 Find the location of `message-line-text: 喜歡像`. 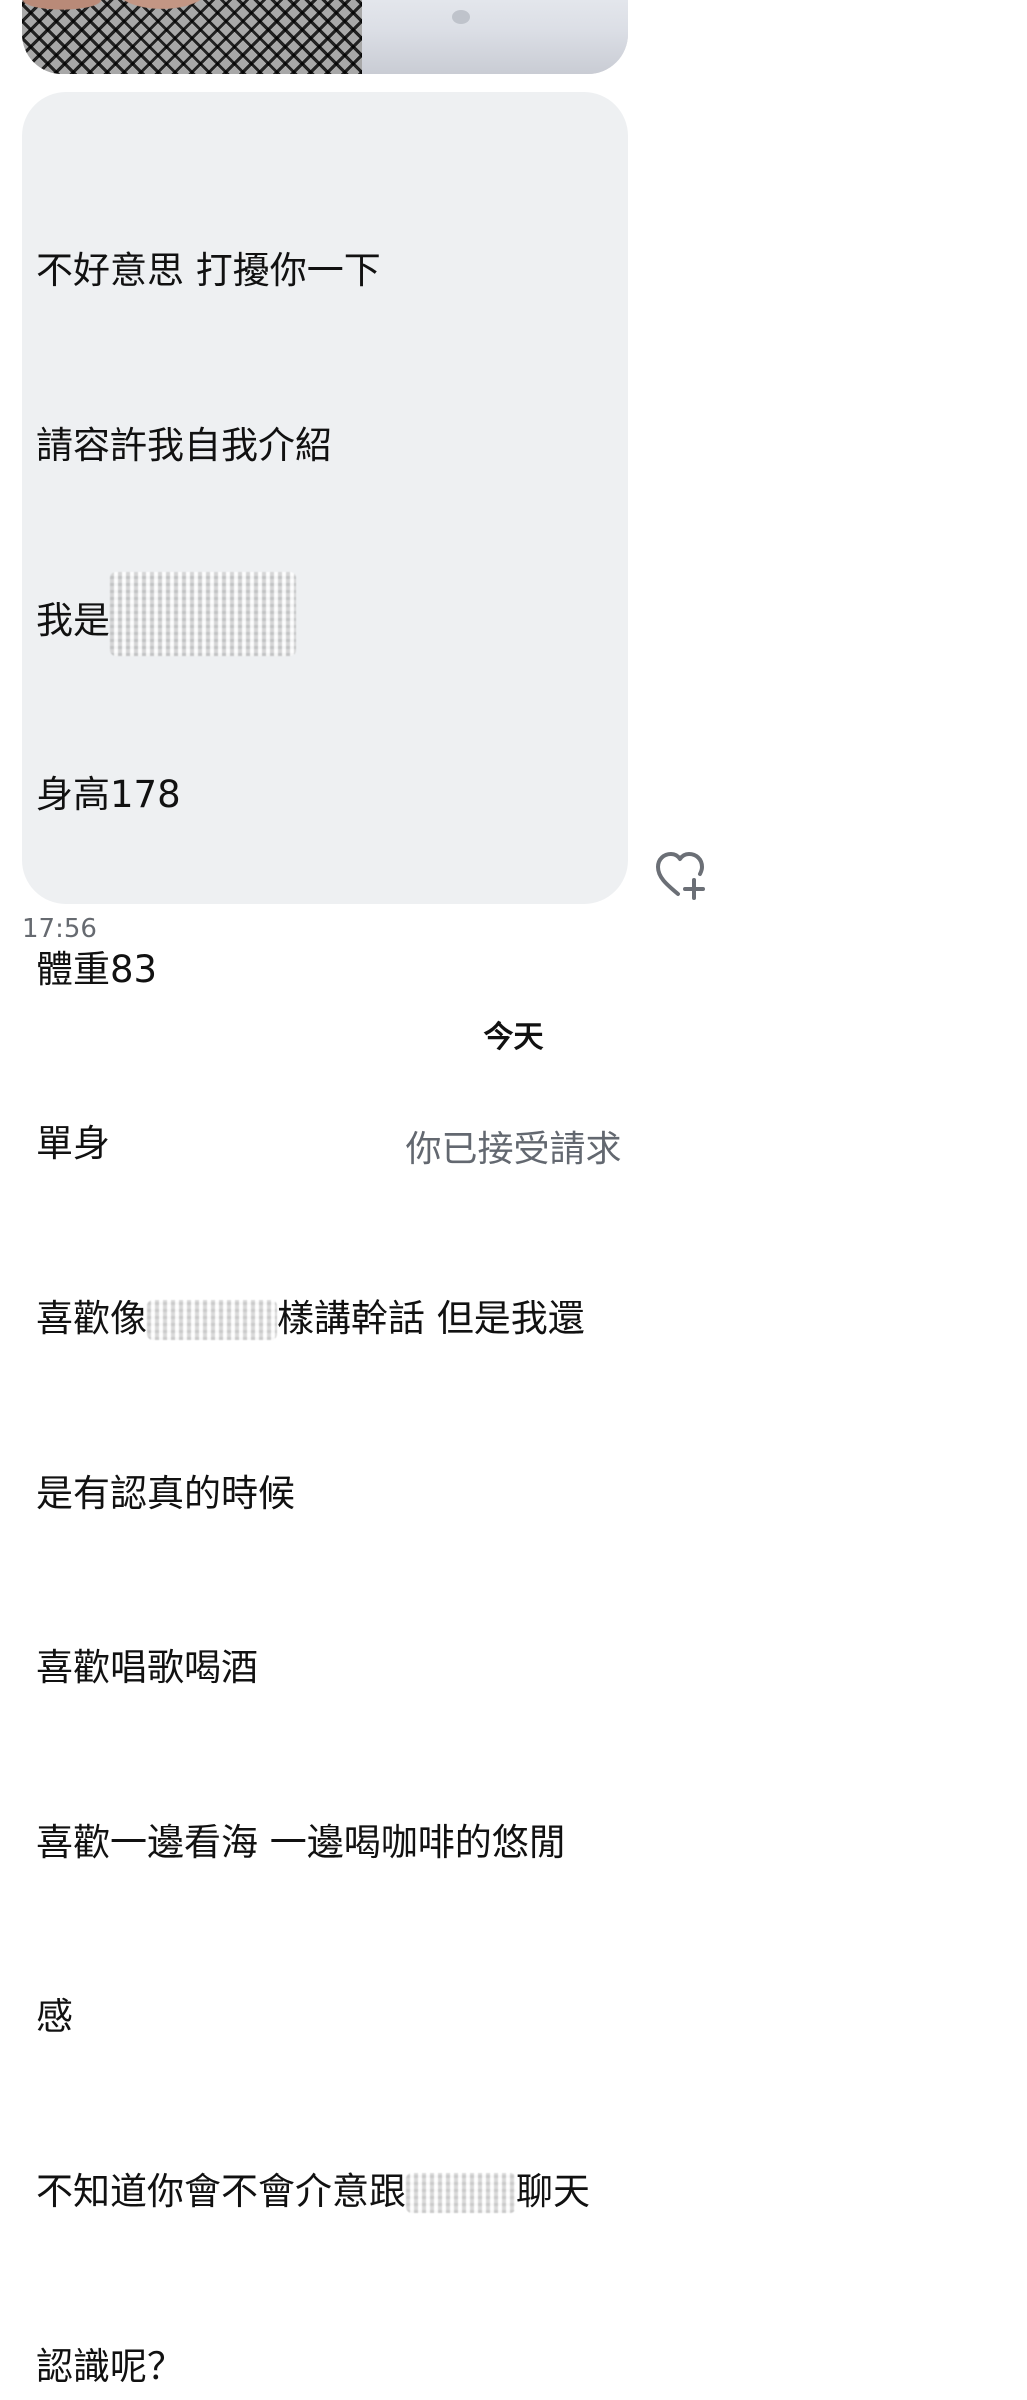

message-line-text: 喜歡像 is located at coordinates (91, 1318).